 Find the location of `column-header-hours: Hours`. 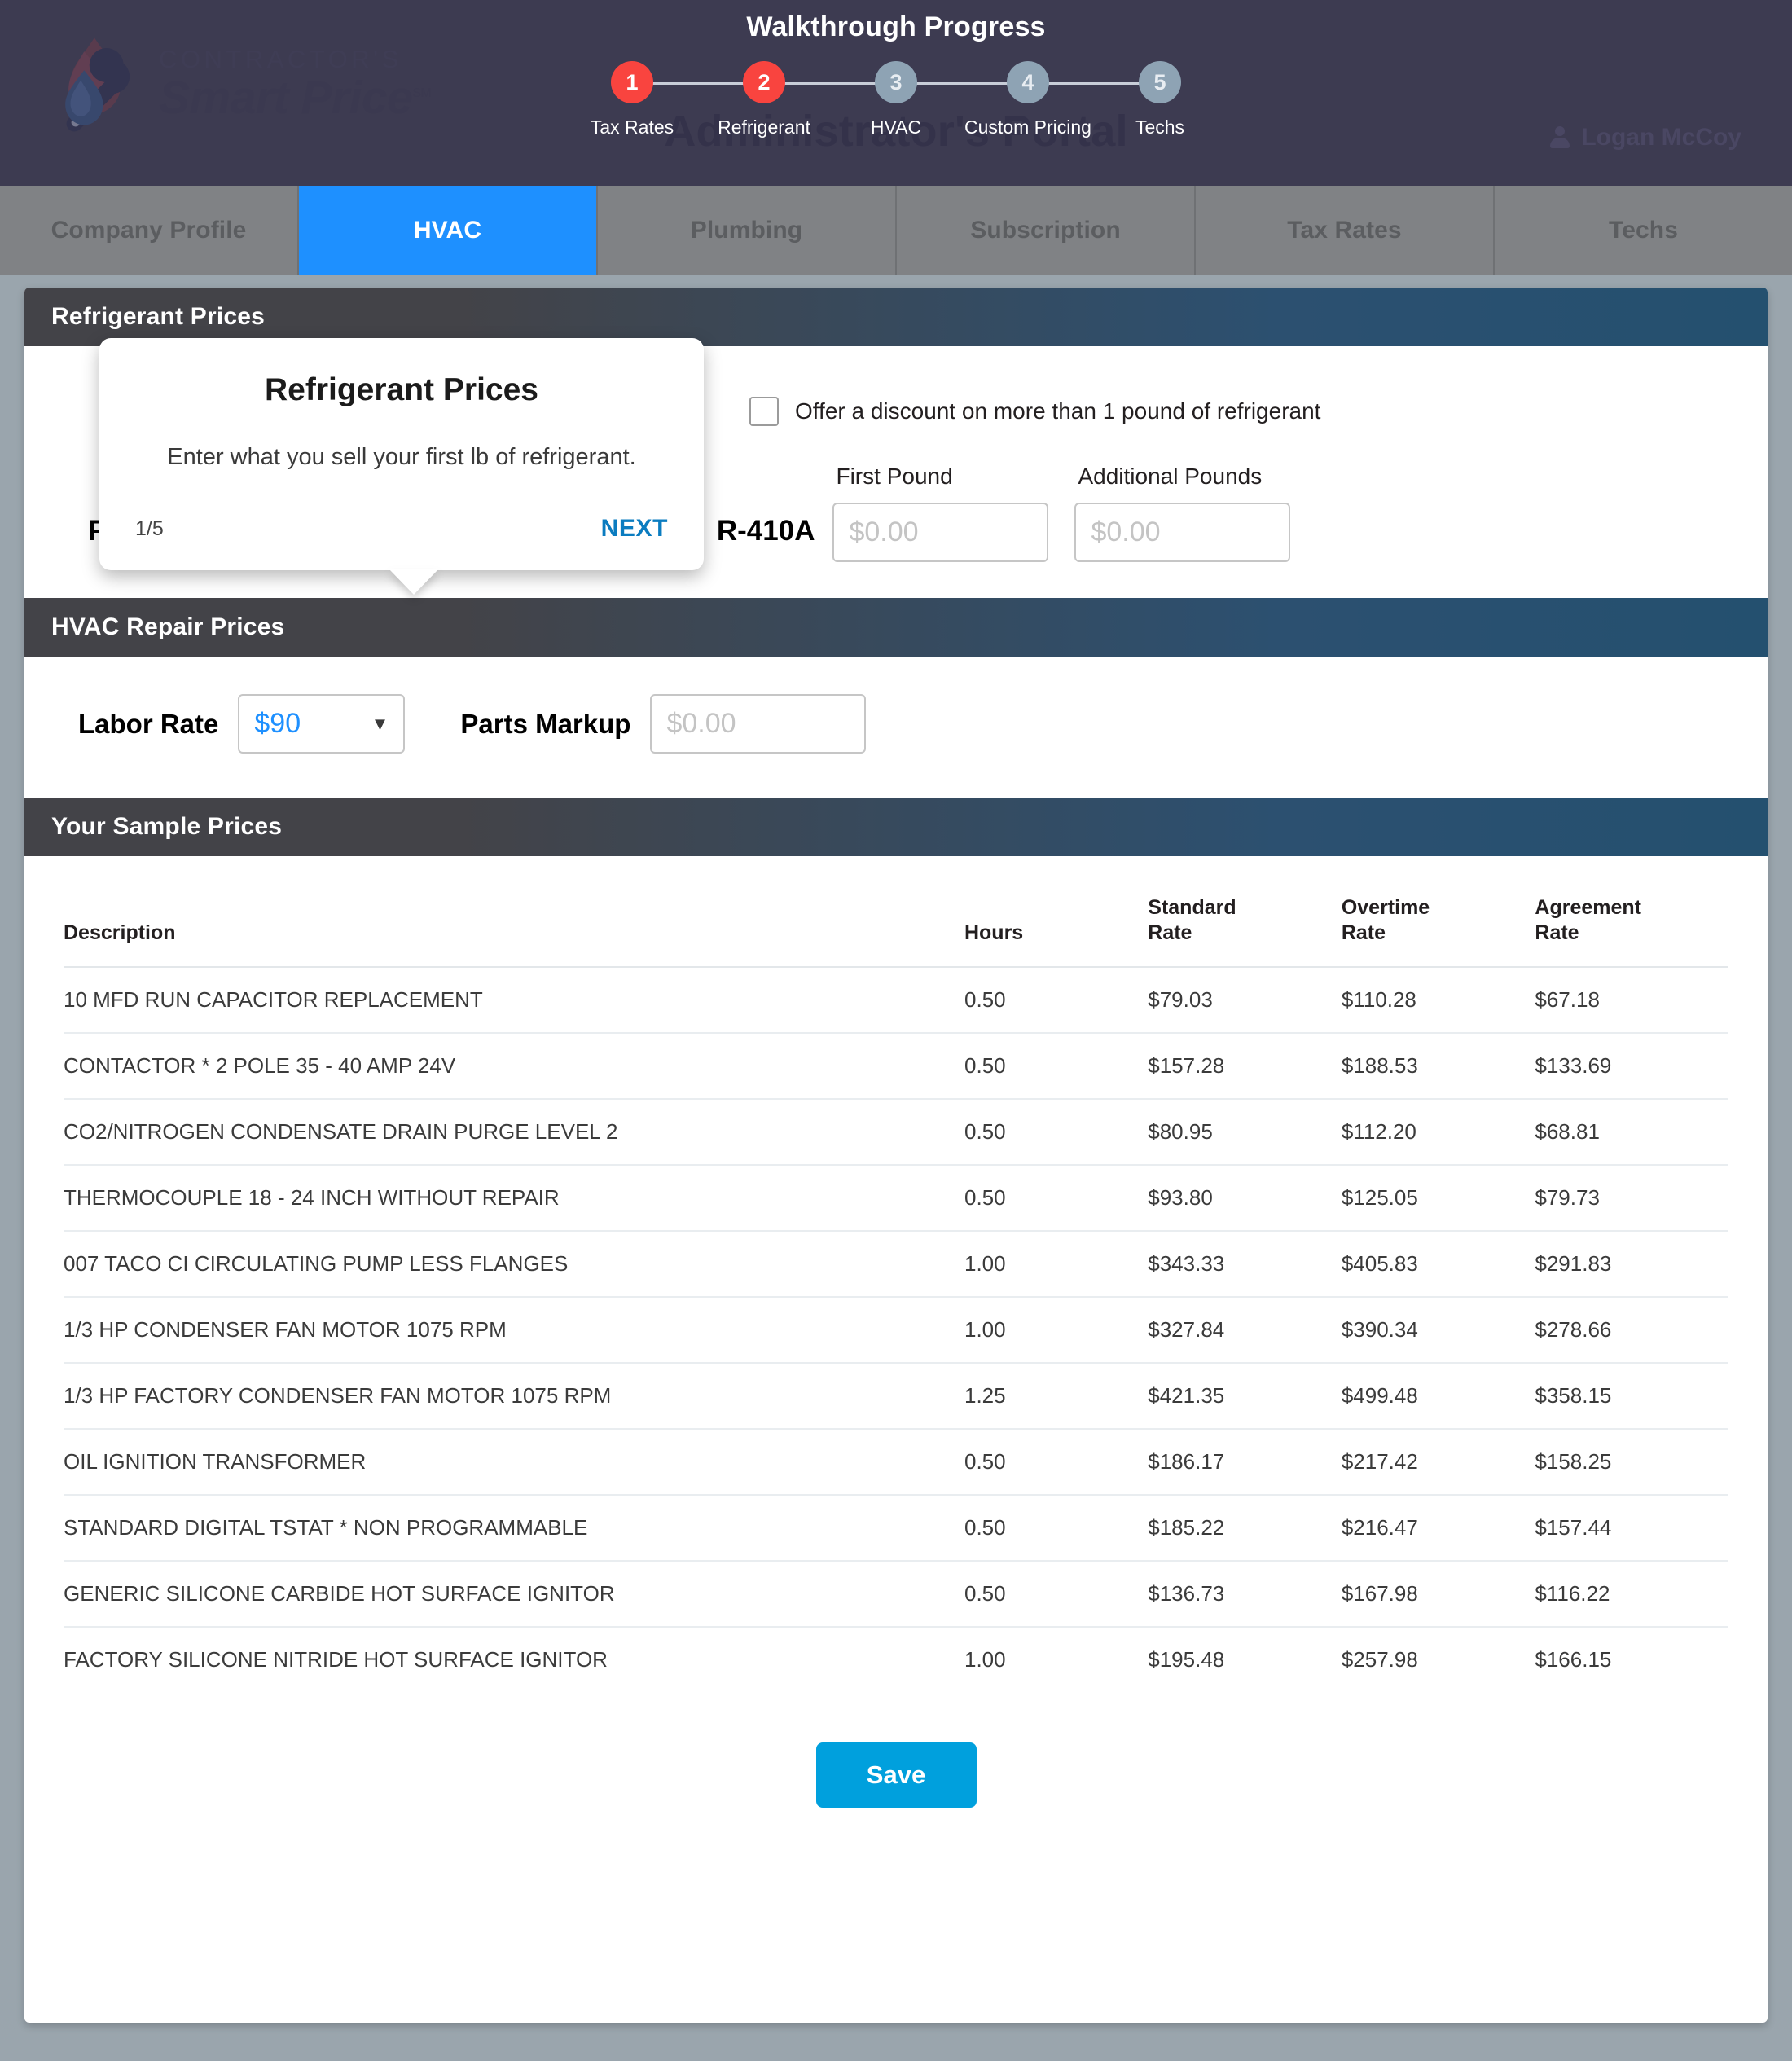

column-header-hours: Hours is located at coordinates (1056, 924).